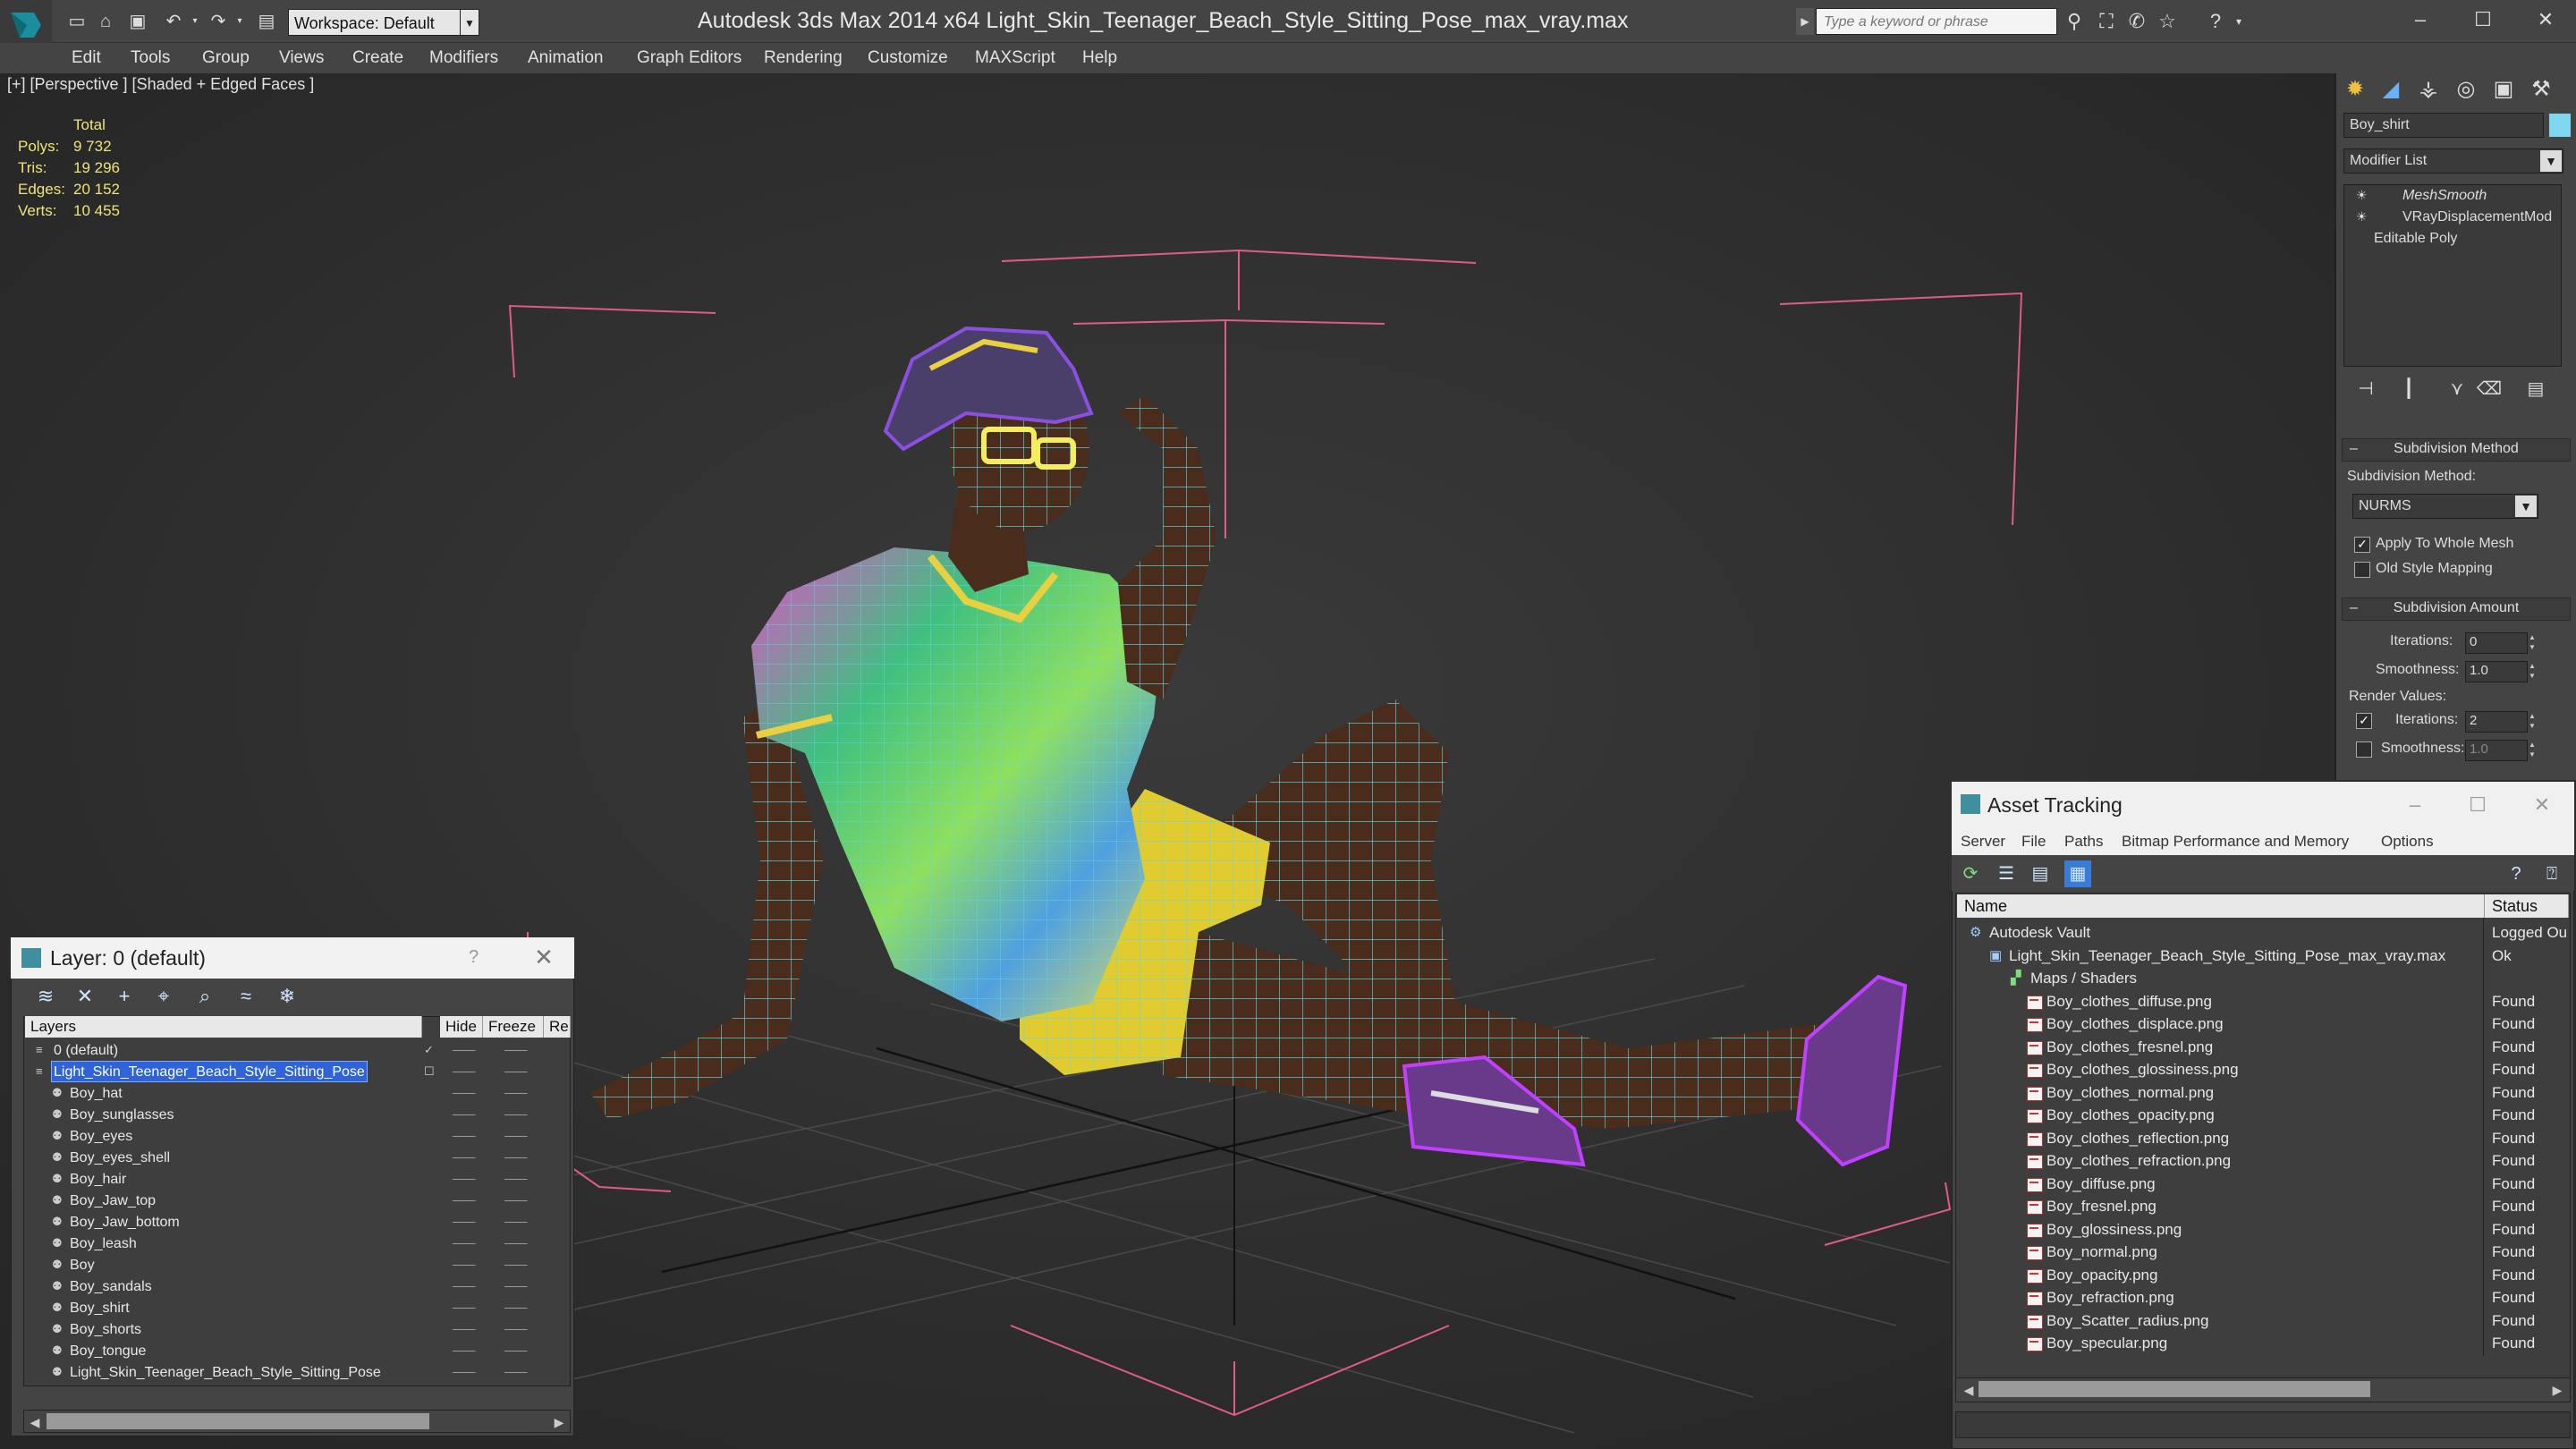 This screenshot has height=1449, width=2576. I want to click on layer-row: ⚉ Boy_tongue ─── ───, so click(297, 1350).